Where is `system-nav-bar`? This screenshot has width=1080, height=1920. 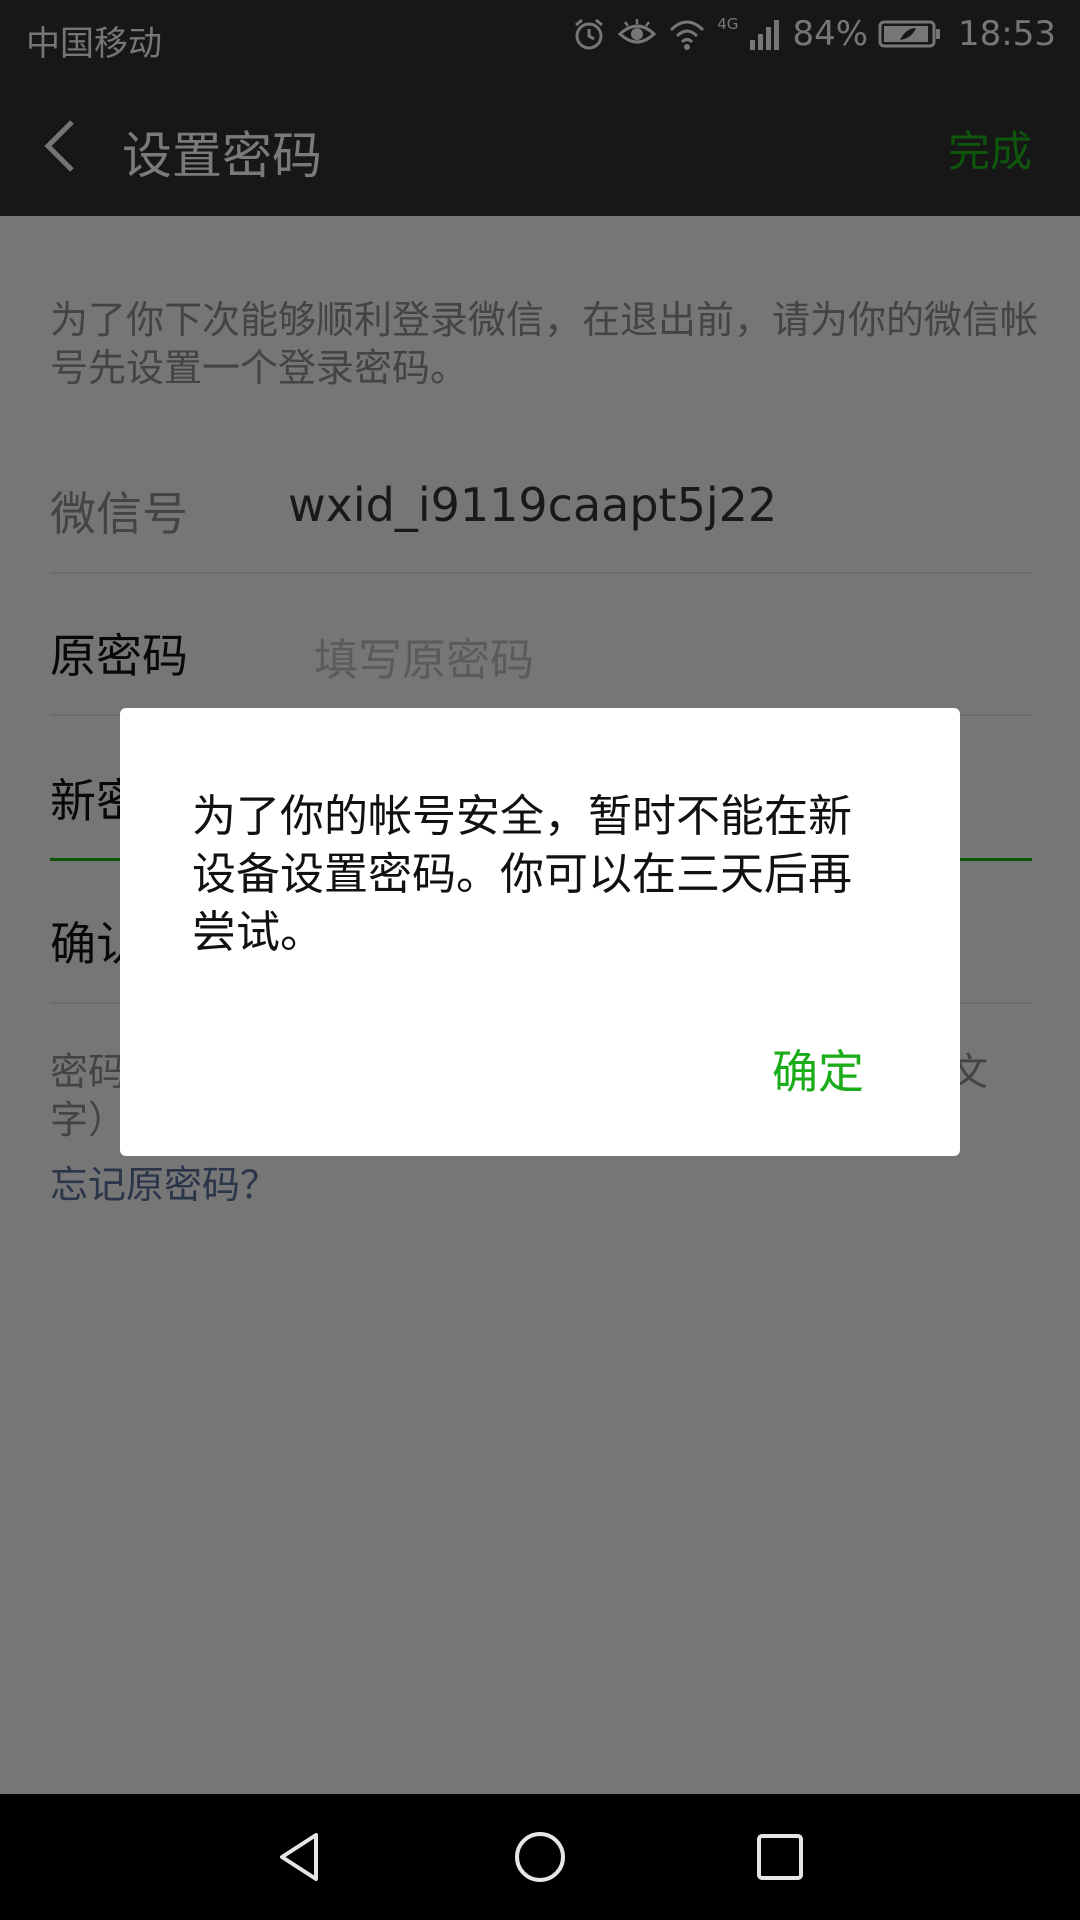
system-nav-bar is located at coordinates (540, 1857).